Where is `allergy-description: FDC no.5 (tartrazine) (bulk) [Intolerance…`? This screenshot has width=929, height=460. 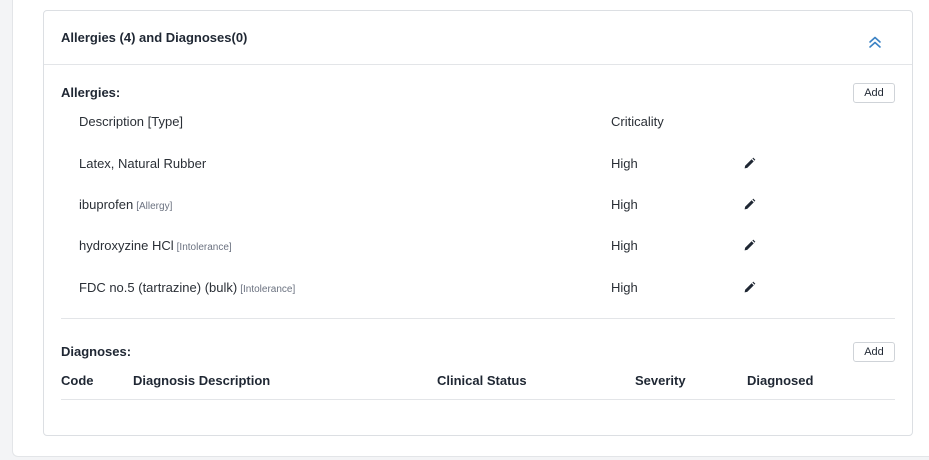 allergy-description: FDC no.5 (tartrazine) (bulk) [Intolerance… is located at coordinates (187, 287).